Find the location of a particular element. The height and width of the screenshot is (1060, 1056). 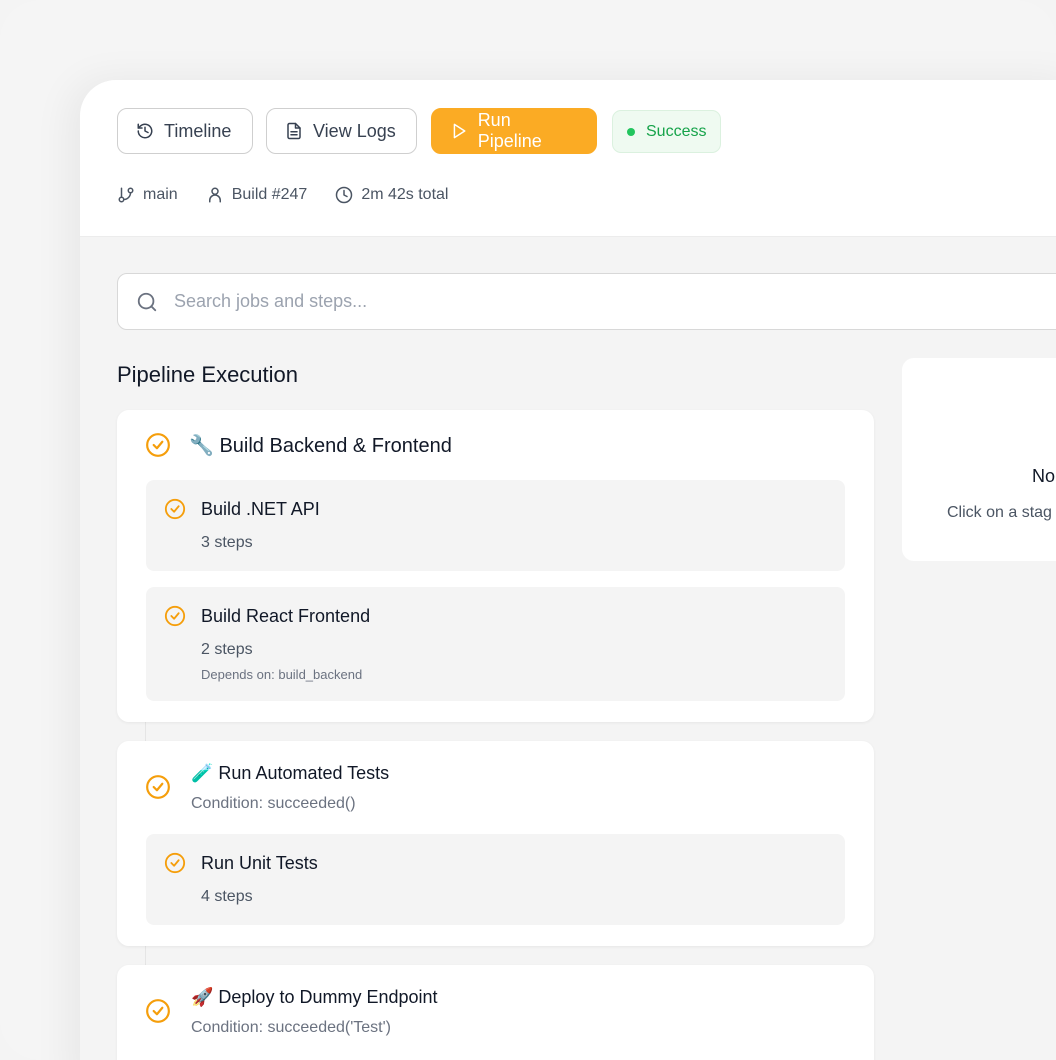

job-step-count: 4 steps is located at coordinates (227, 896).